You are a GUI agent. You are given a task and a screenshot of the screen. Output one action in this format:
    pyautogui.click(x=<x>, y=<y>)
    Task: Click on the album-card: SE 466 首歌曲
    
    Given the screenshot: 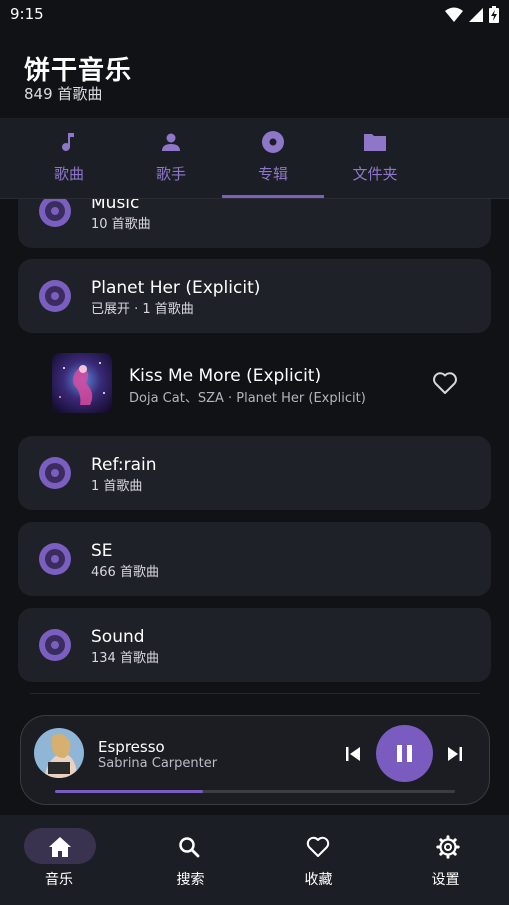 What is the action you would take?
    pyautogui.click(x=254, y=559)
    